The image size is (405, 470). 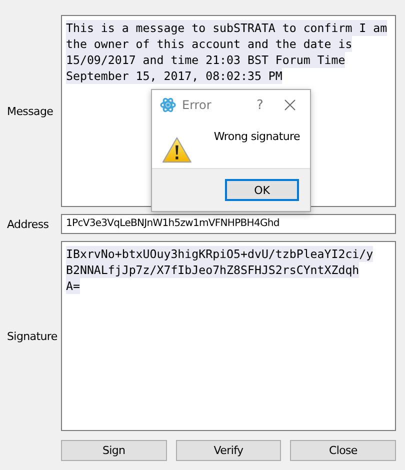 I want to click on field-label: Signature, so click(x=32, y=336).